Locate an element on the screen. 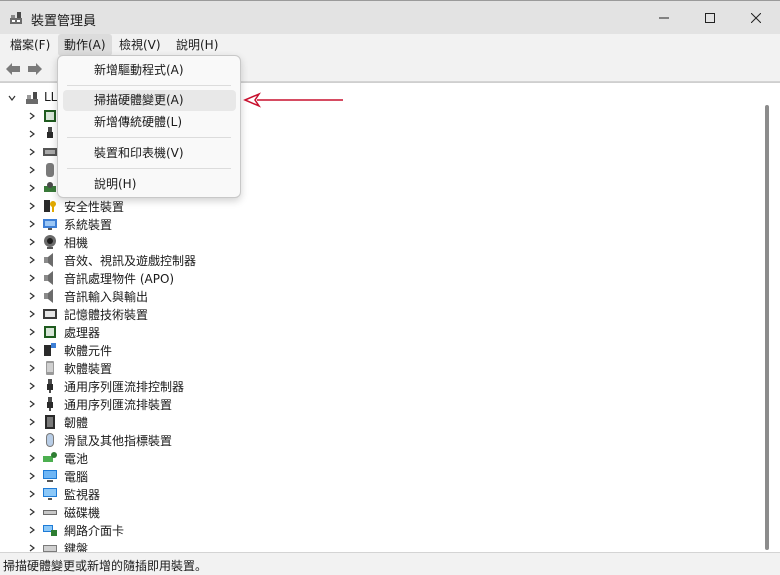 This screenshot has height=575, width=780. tree-row: 磁碟機 is located at coordinates (380, 512).